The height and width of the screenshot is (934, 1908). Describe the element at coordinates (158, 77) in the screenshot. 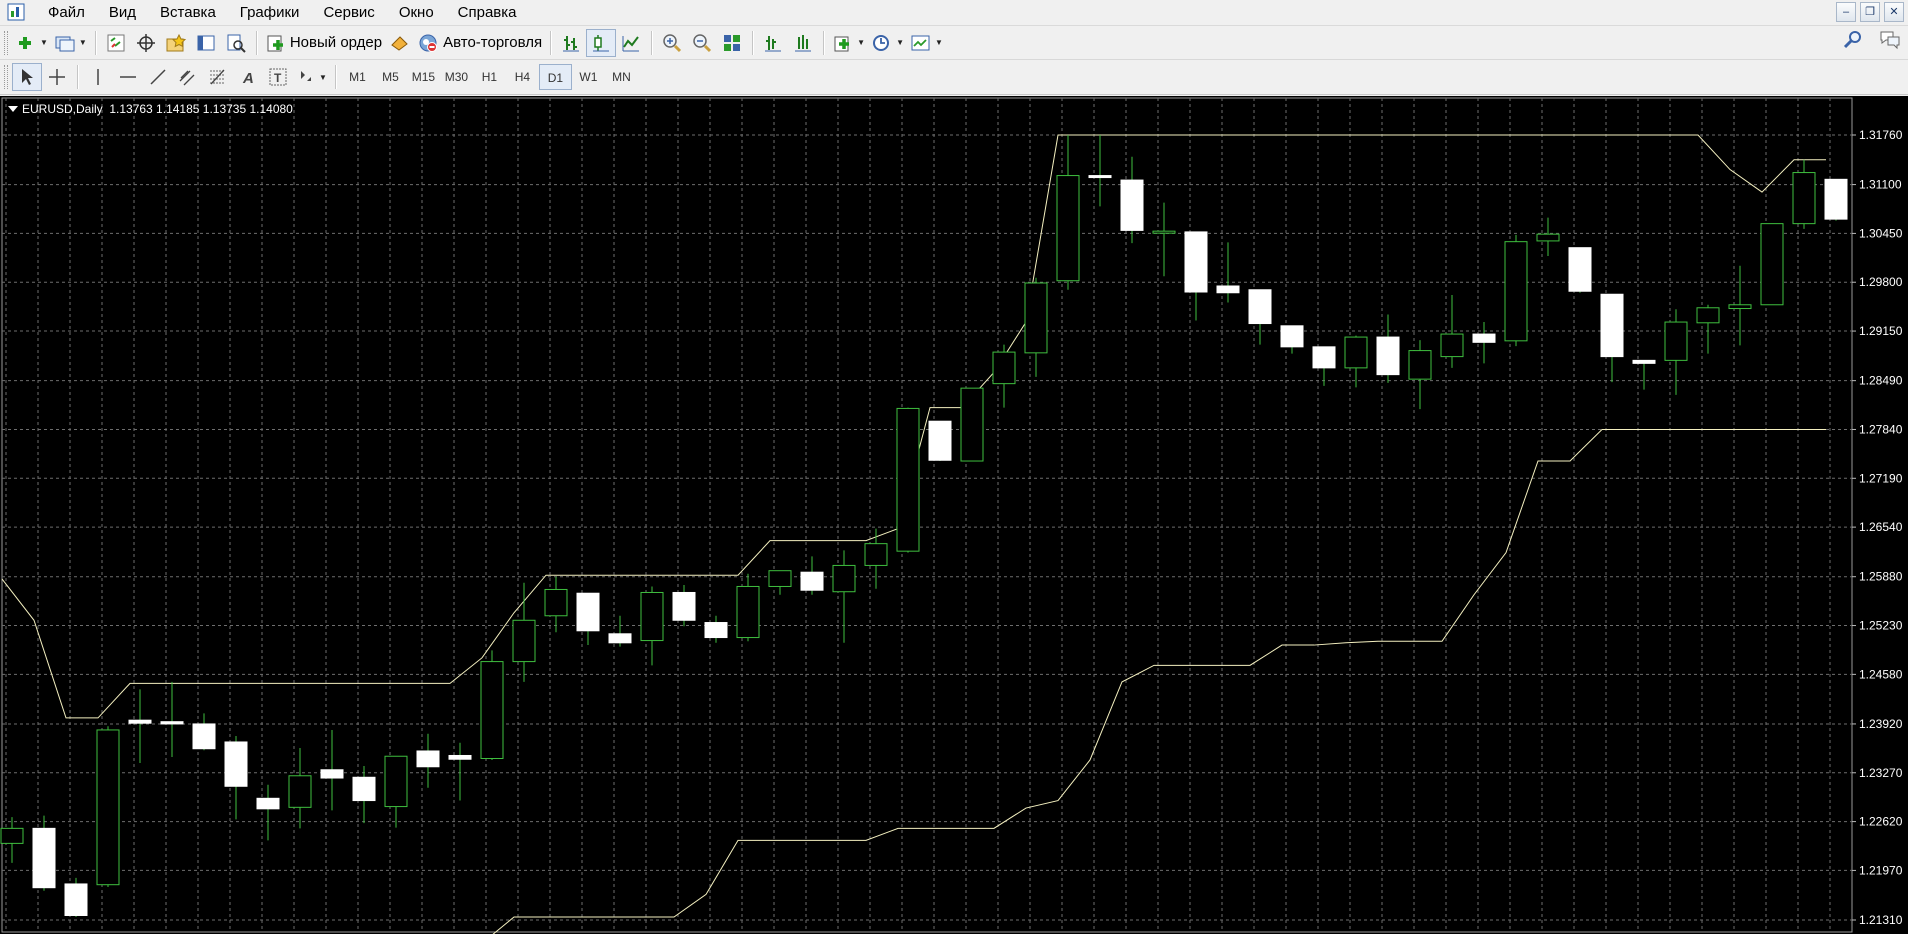

I see `trendline-button` at that location.